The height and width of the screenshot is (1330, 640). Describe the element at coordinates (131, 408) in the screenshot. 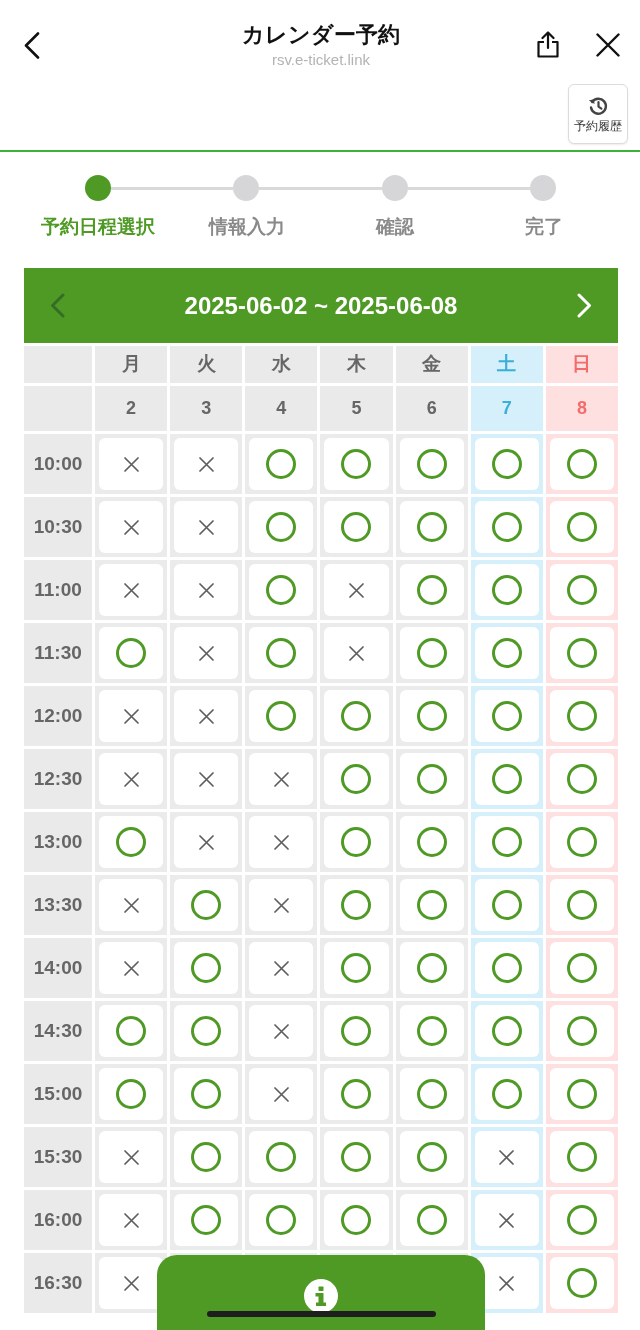

I see `date-header: 2` at that location.